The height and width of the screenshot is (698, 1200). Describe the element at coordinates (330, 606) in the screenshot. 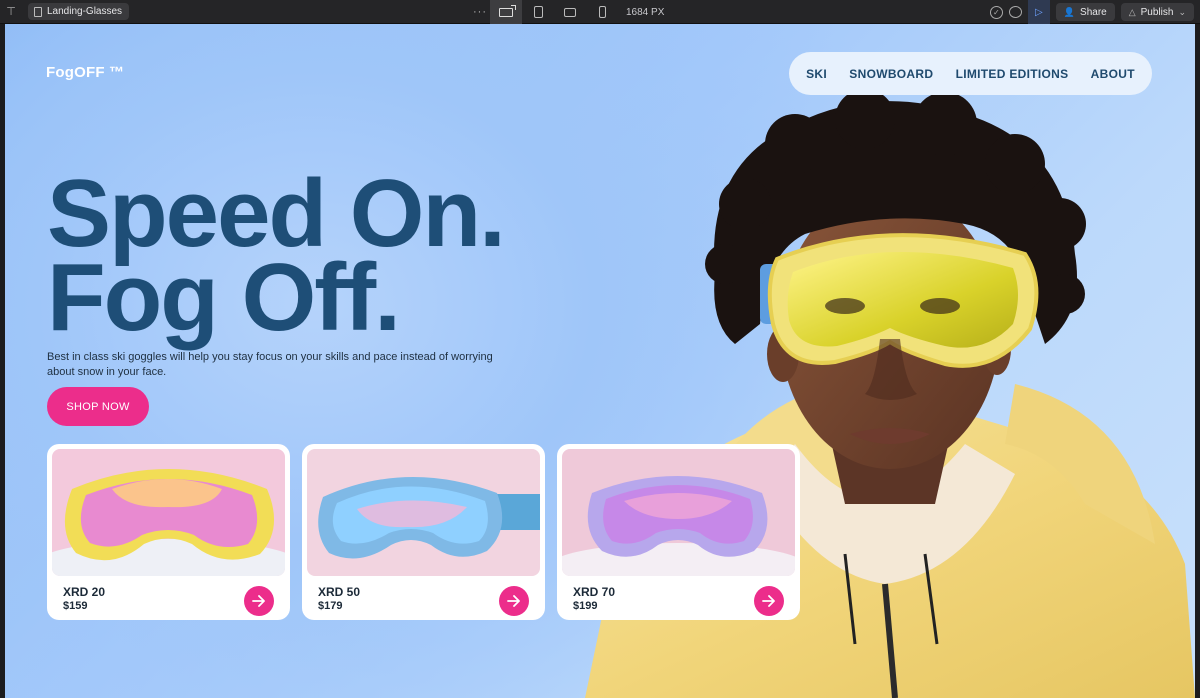

I see `product-price: $179` at that location.